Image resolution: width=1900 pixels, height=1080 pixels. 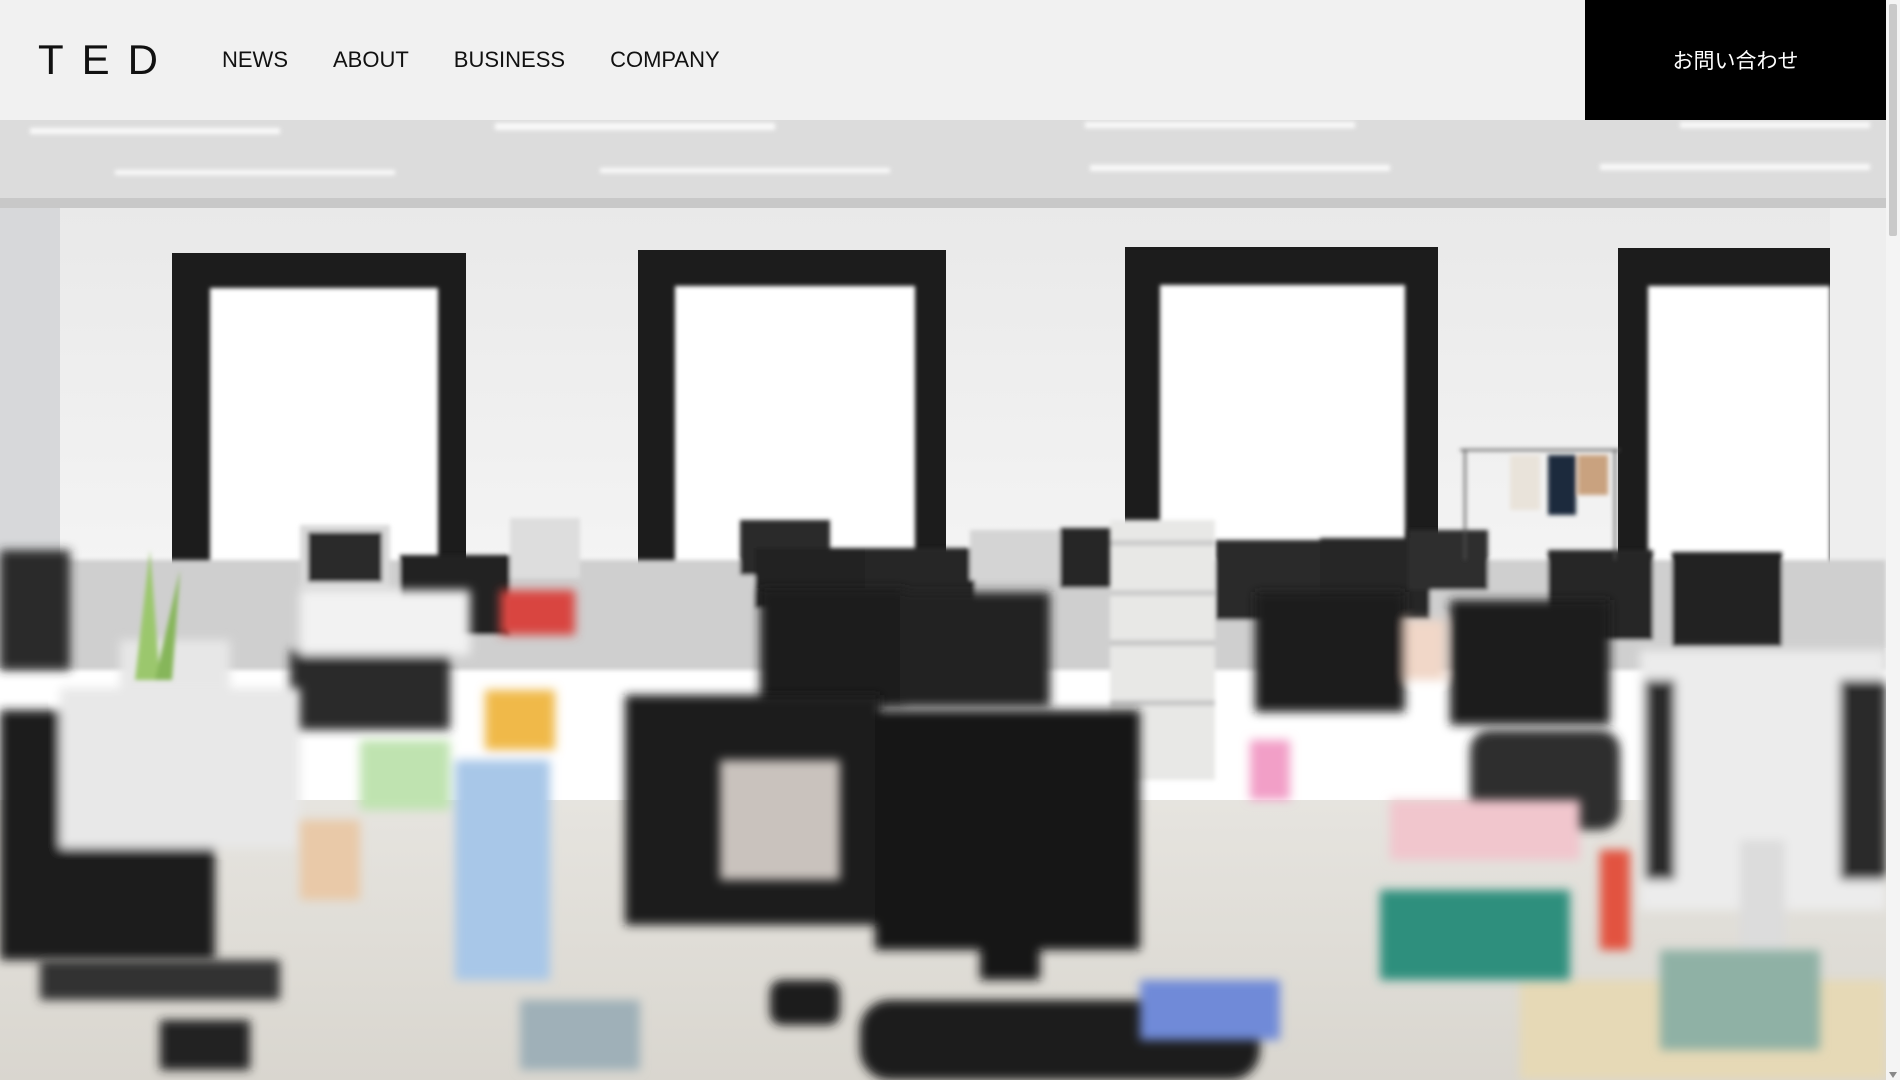 I want to click on scroll-down-arrow-icon, so click(x=1893, y=1075).